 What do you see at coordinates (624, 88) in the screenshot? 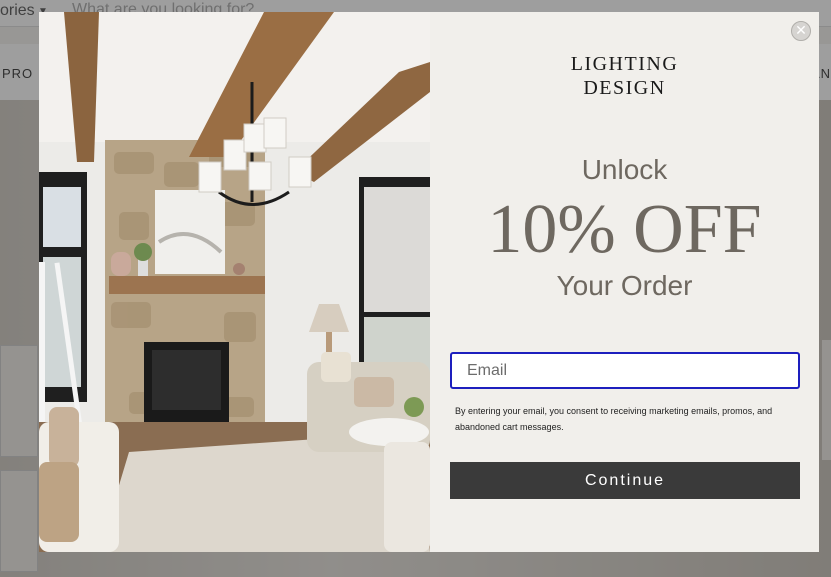
I see `brand-line-2: DESIGN` at bounding box center [624, 88].